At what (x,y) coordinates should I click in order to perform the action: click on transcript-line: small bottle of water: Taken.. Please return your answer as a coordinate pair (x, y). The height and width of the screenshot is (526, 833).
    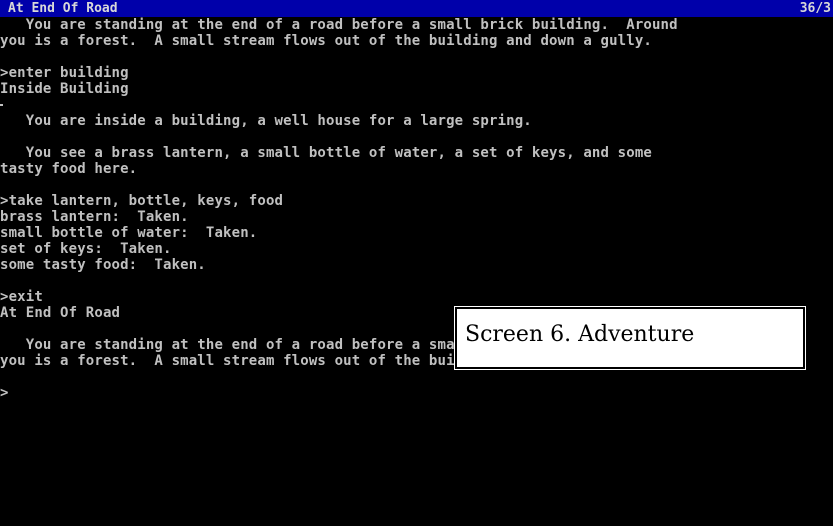
    Looking at the image, I should click on (129, 233).